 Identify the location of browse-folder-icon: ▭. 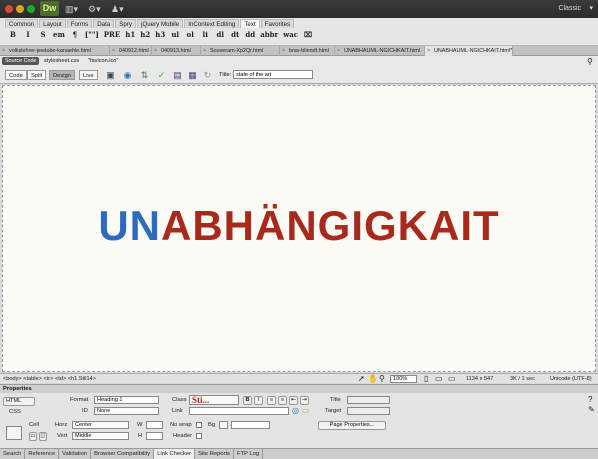
(306, 410).